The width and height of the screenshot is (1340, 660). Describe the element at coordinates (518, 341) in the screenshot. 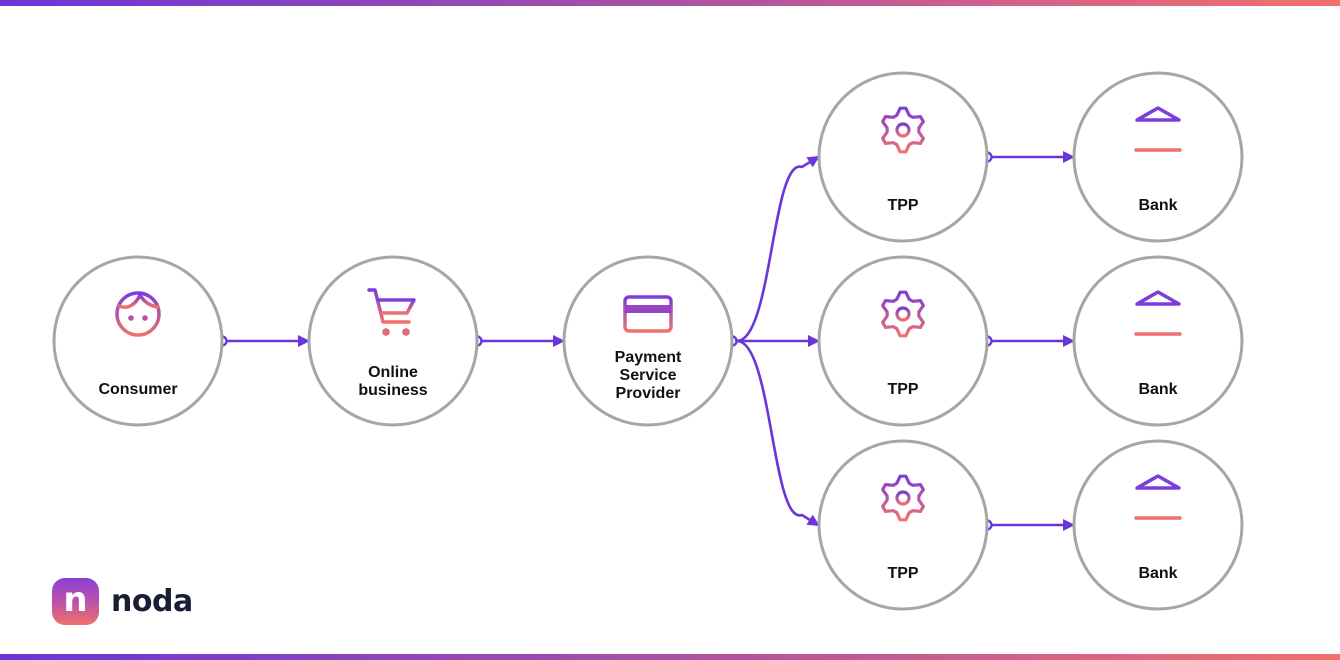

I see `edge-online-business-to-psp` at that location.